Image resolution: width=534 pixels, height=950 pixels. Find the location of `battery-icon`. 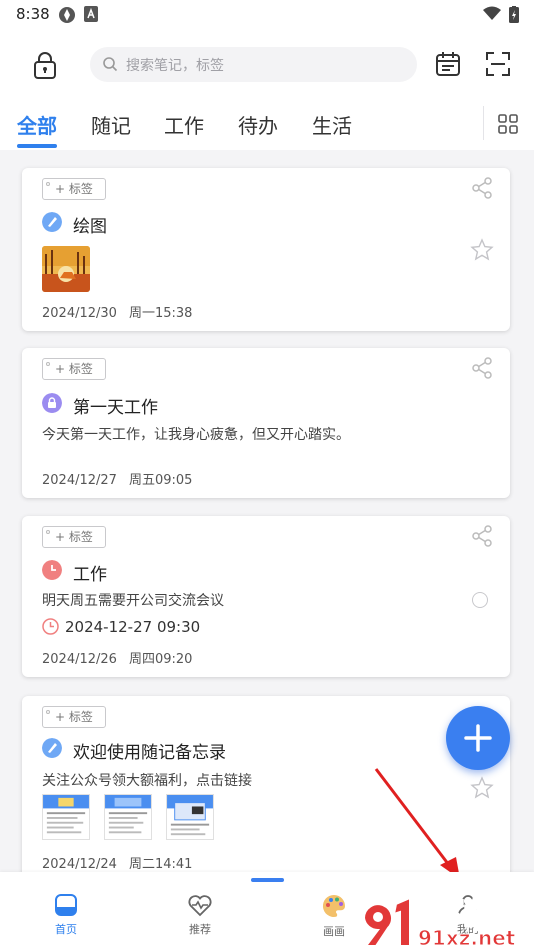

battery-icon is located at coordinates (514, 14).